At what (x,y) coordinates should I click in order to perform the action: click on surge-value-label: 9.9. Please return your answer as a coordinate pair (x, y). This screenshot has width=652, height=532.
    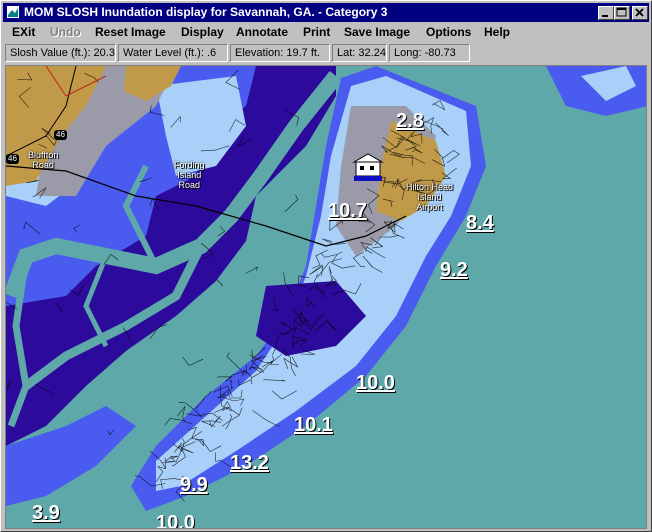
    Looking at the image, I should click on (194, 485).